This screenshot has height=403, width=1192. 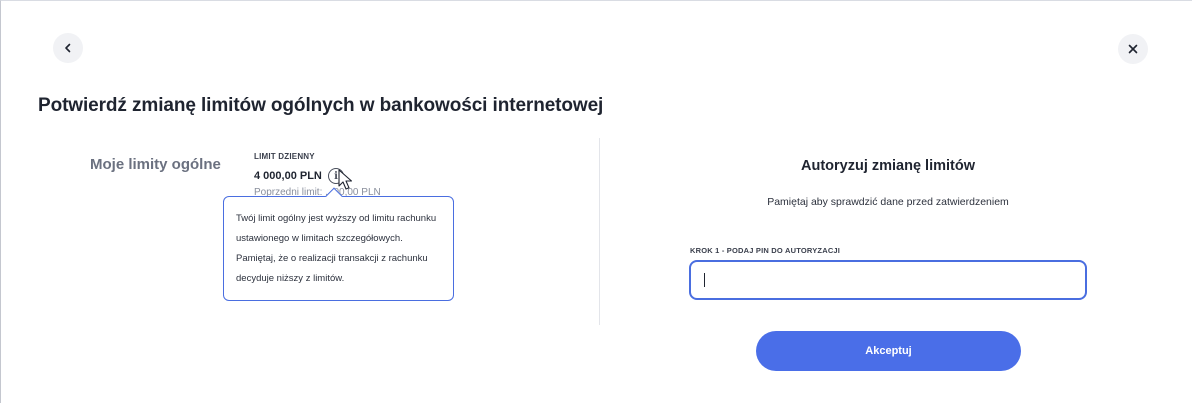 I want to click on accept-button: Akceptuj, so click(x=888, y=351).